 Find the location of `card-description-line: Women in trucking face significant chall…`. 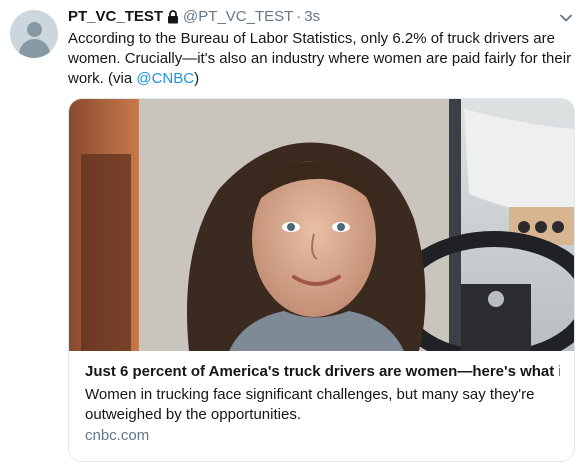

card-description-line: Women in trucking face significant chall… is located at coordinates (310, 394).